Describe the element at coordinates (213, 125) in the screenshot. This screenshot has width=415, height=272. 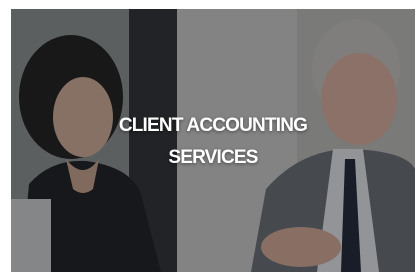
I see `card-title-line-1: CLIENT ACCOUNTING` at that location.